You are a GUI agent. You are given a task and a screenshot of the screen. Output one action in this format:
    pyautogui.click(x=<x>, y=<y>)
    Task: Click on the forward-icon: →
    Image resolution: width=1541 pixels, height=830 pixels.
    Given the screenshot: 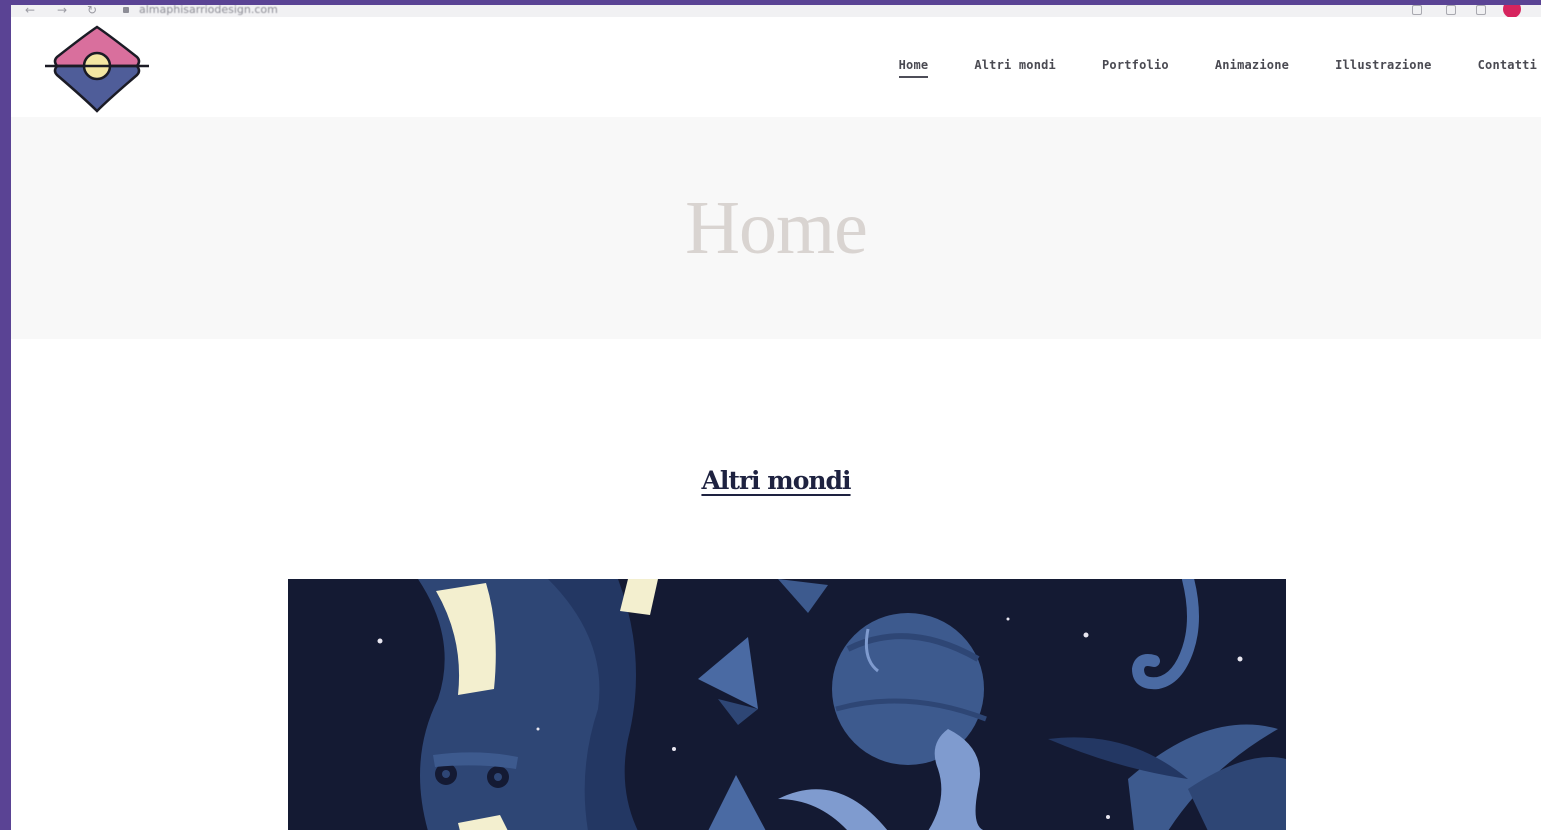 What is the action you would take?
    pyautogui.click(x=62, y=11)
    